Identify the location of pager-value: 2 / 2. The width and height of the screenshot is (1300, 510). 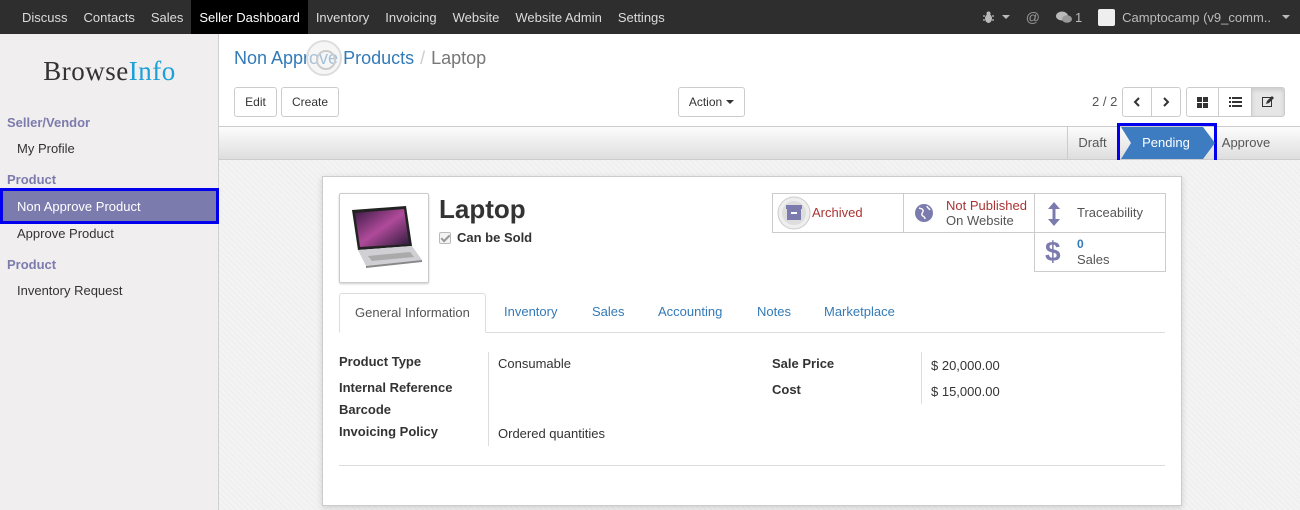
(1105, 101).